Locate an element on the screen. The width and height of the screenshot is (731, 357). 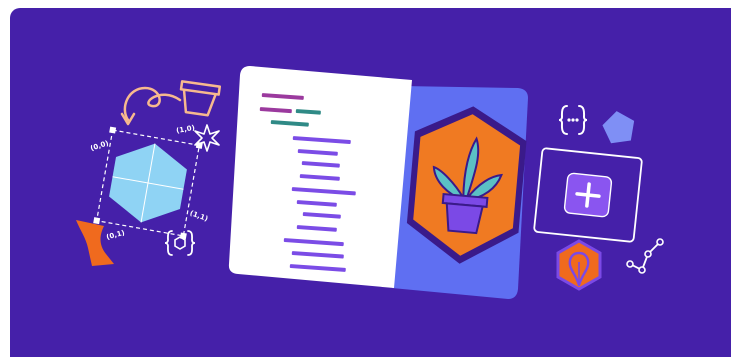
flower-pot-icon is located at coordinates (200, 98).